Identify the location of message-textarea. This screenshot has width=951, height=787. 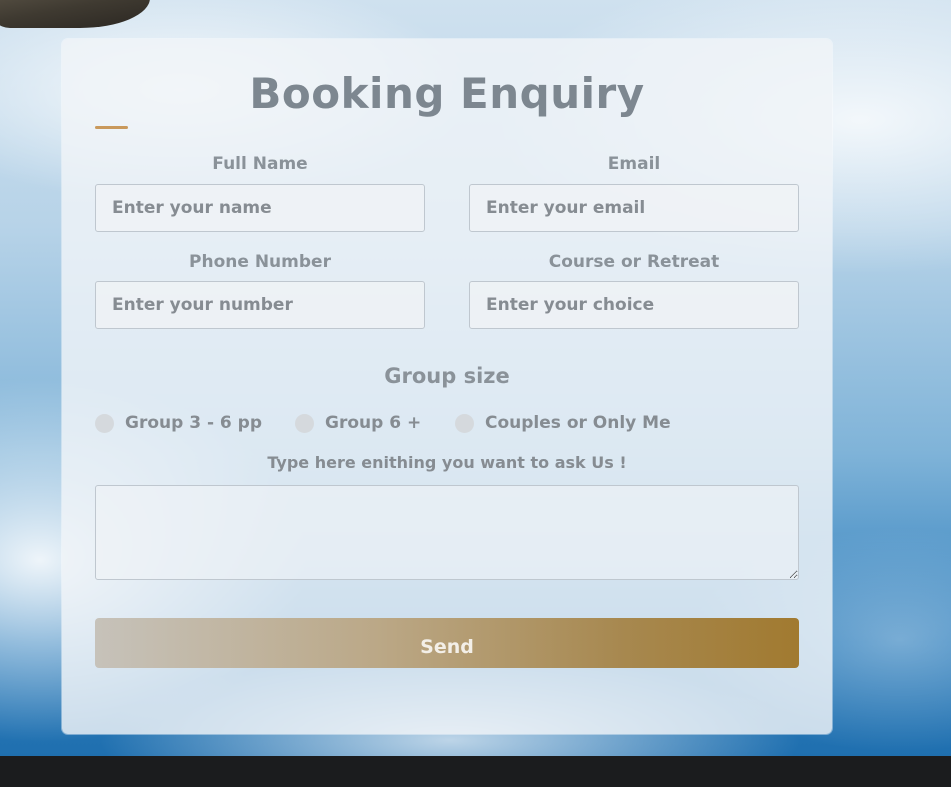
(447, 532).